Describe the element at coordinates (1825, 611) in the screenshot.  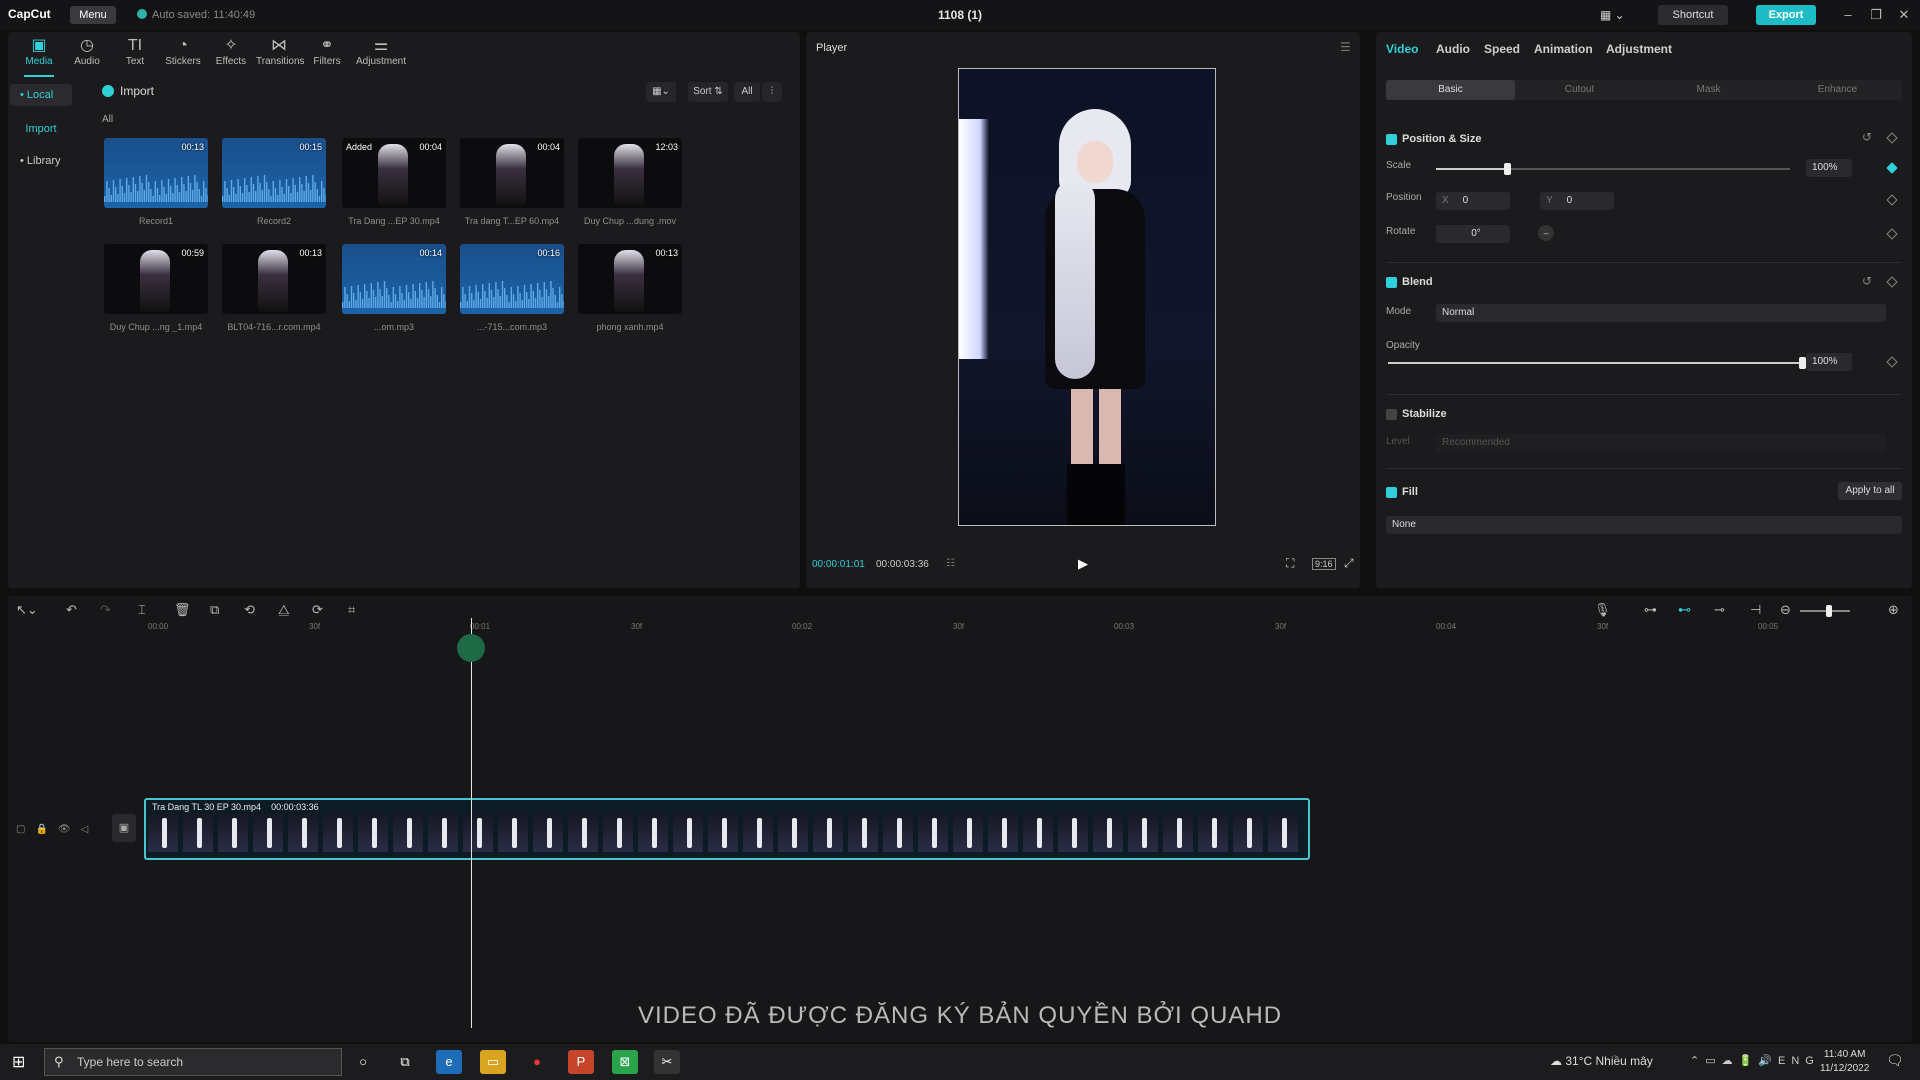
I see `zoom-slider` at that location.